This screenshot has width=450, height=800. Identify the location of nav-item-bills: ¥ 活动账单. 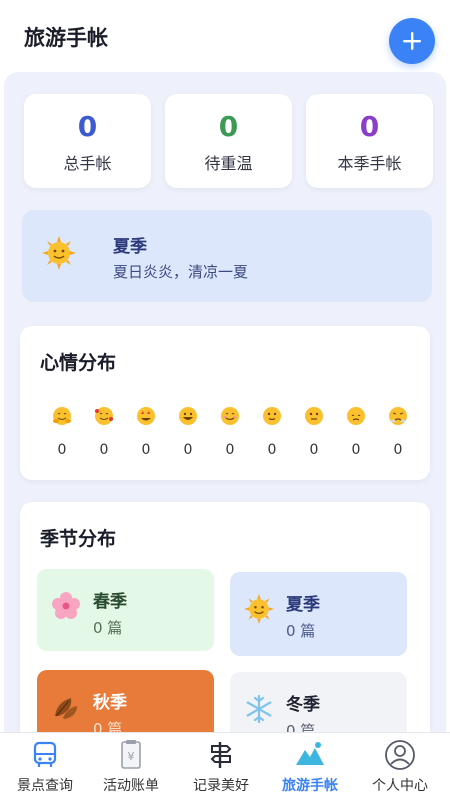
(131, 766).